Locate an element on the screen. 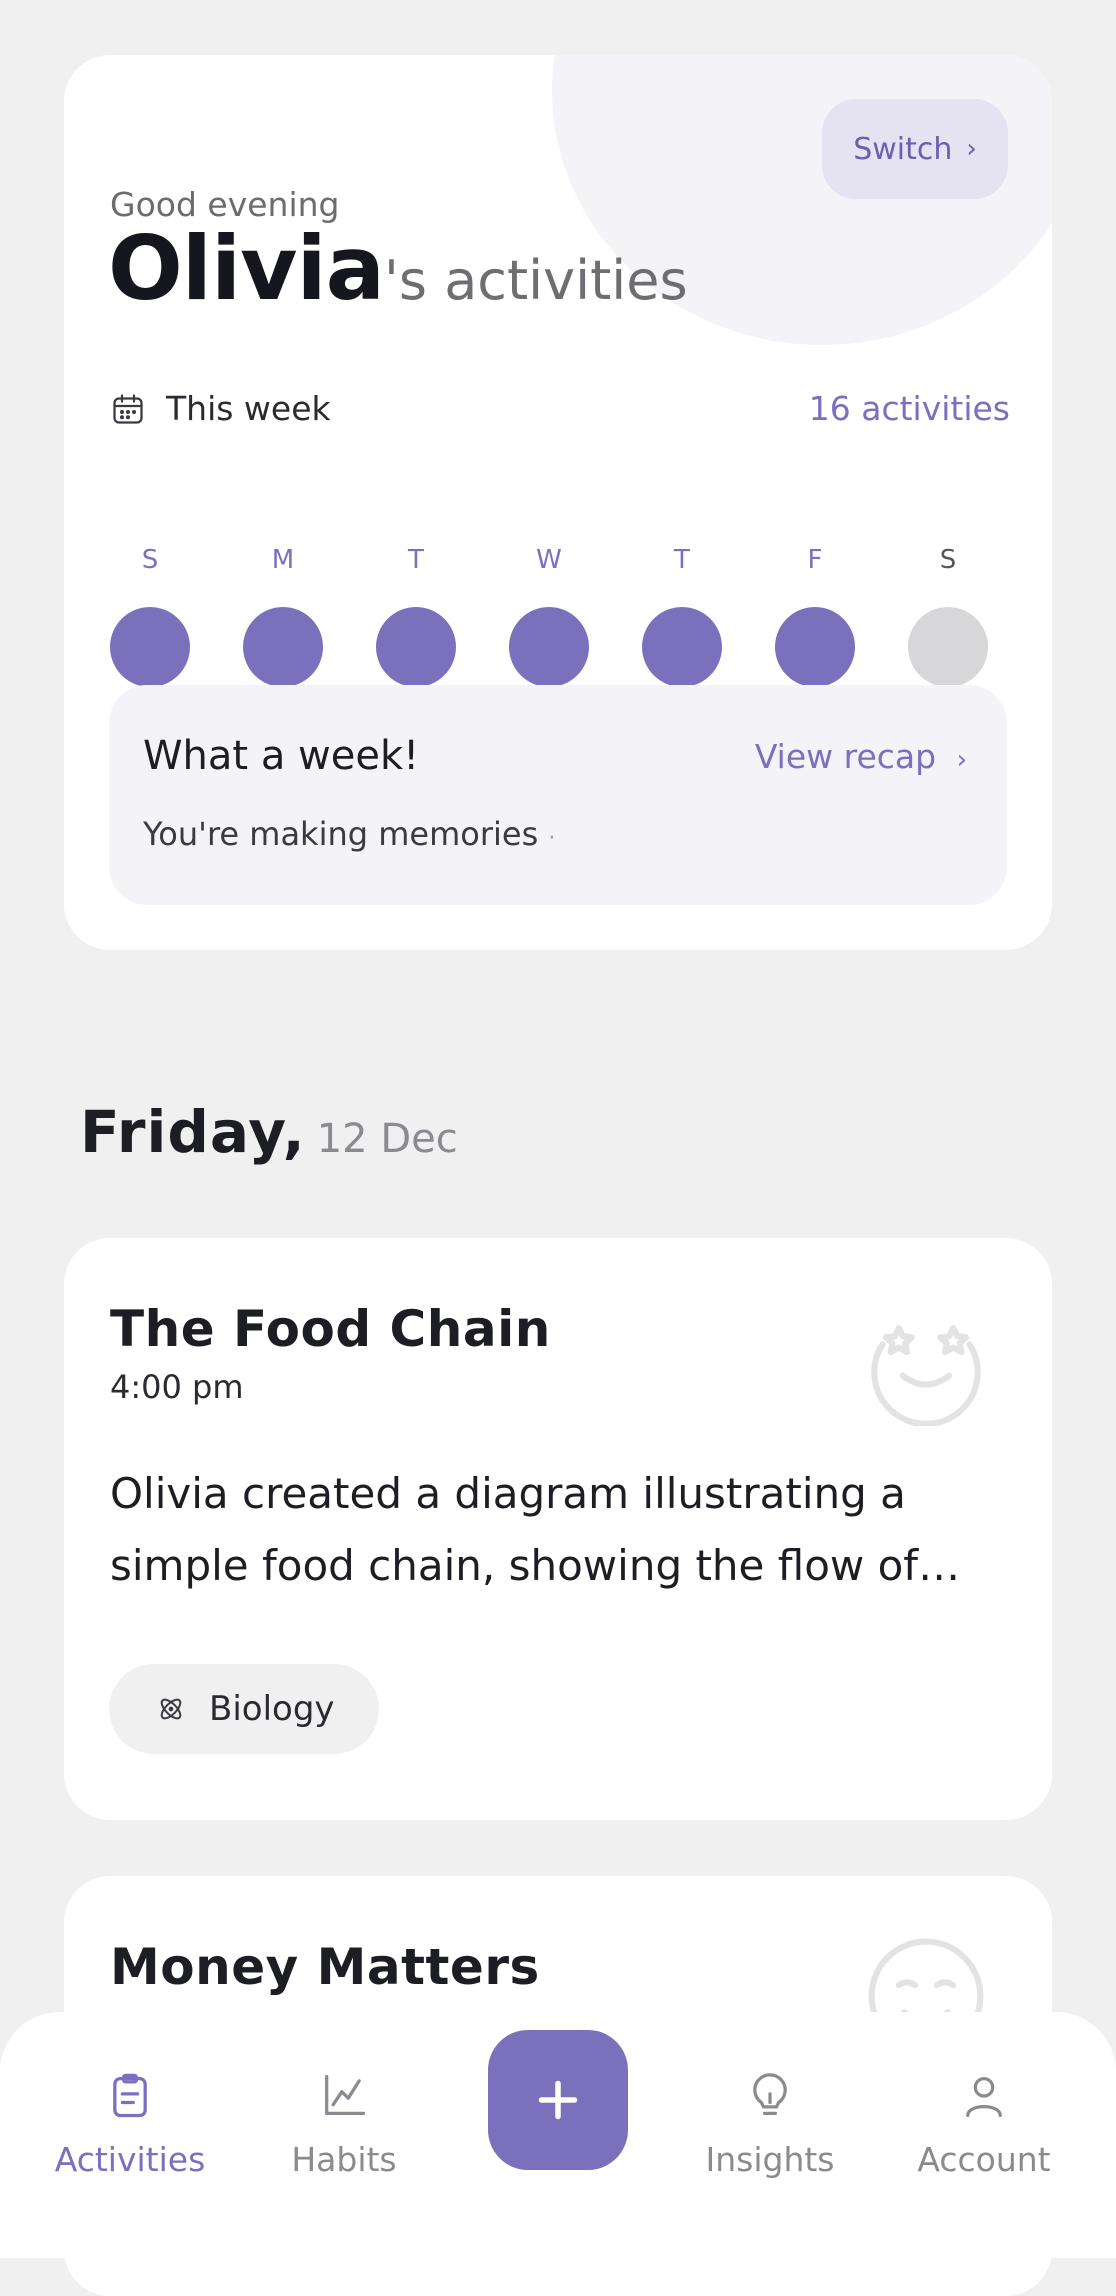 Image resolution: width=1116 pixels, height=2296 pixels. day-letter: M is located at coordinates (283, 560).